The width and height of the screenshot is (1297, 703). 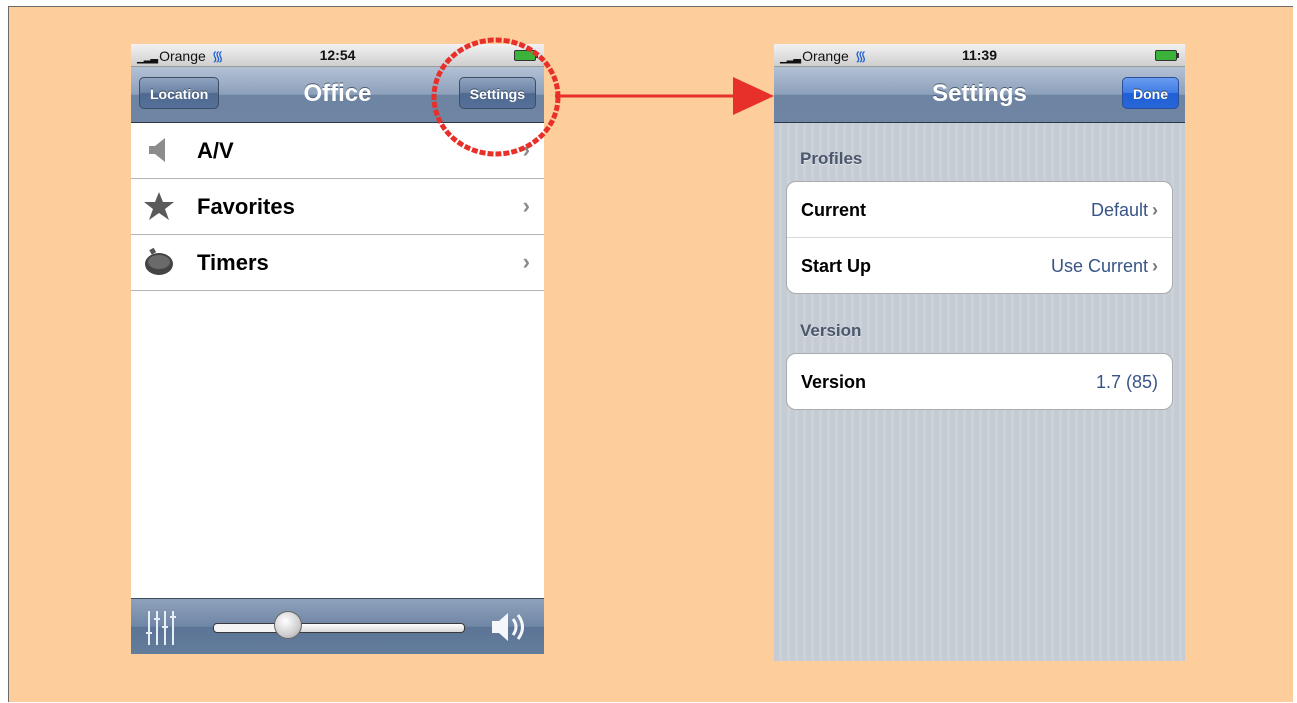 What do you see at coordinates (496, 97) in the screenshot?
I see `highlight-circle` at bounding box center [496, 97].